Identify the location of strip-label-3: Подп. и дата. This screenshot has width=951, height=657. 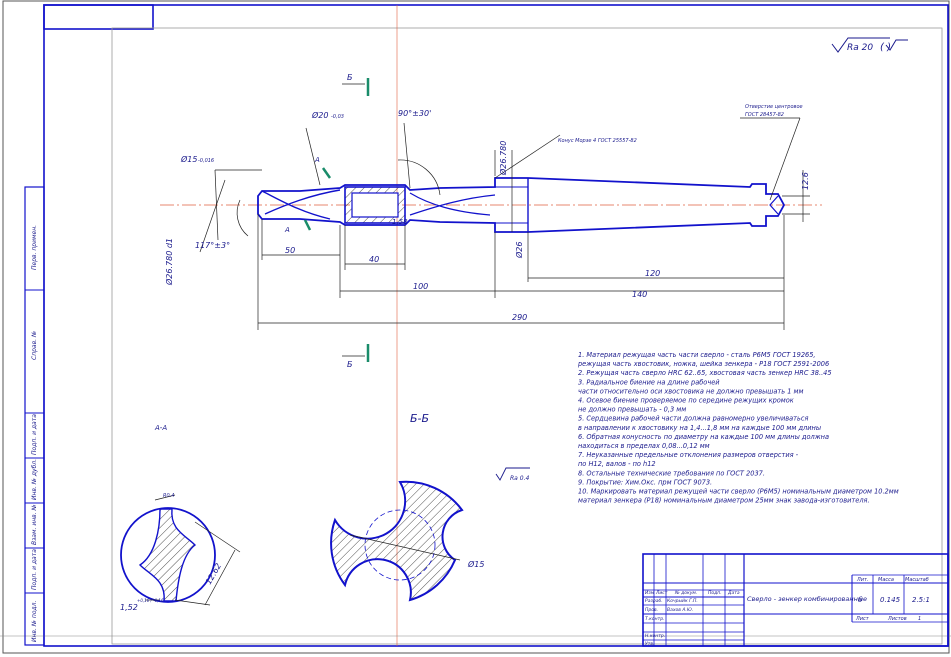
(34, 434).